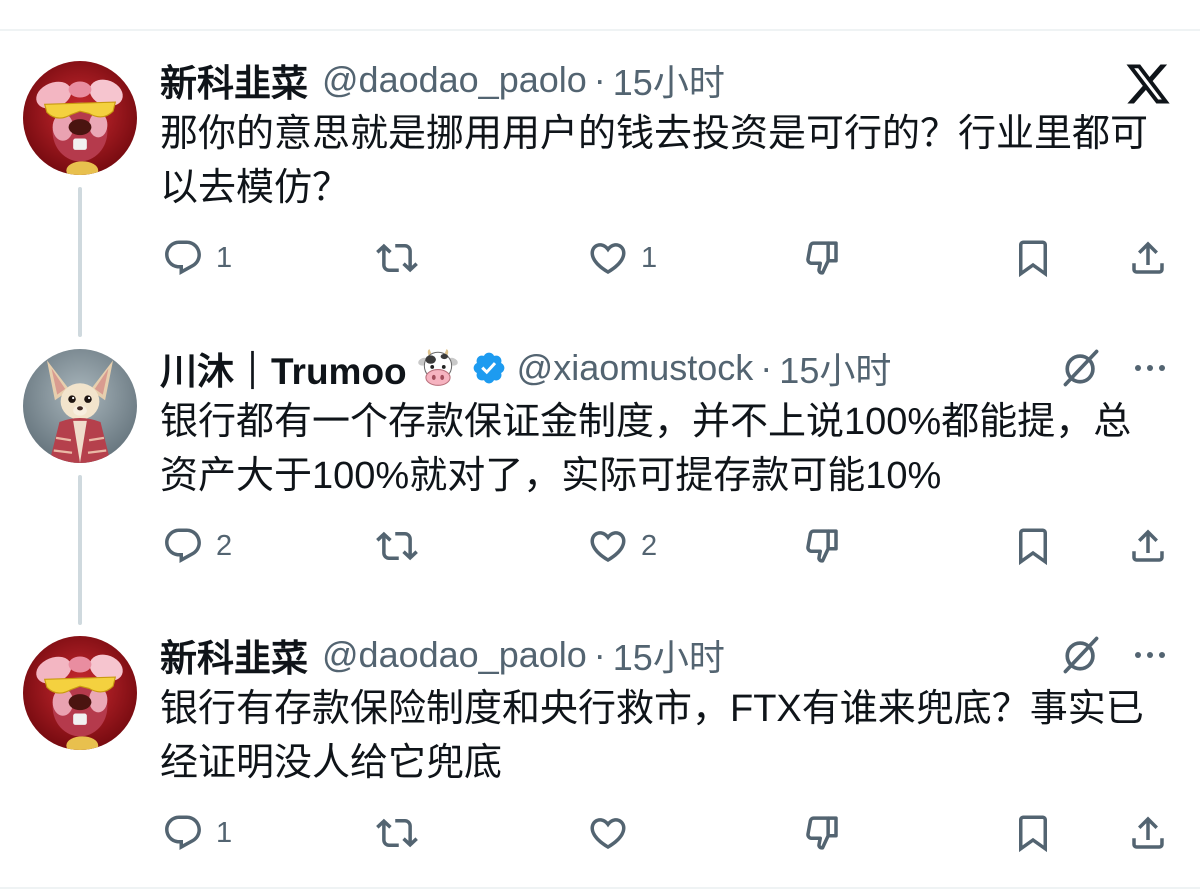 Image resolution: width=1200 pixels, height=894 pixels. What do you see at coordinates (437, 367) in the screenshot?
I see `cow-face-emoji-icon` at bounding box center [437, 367].